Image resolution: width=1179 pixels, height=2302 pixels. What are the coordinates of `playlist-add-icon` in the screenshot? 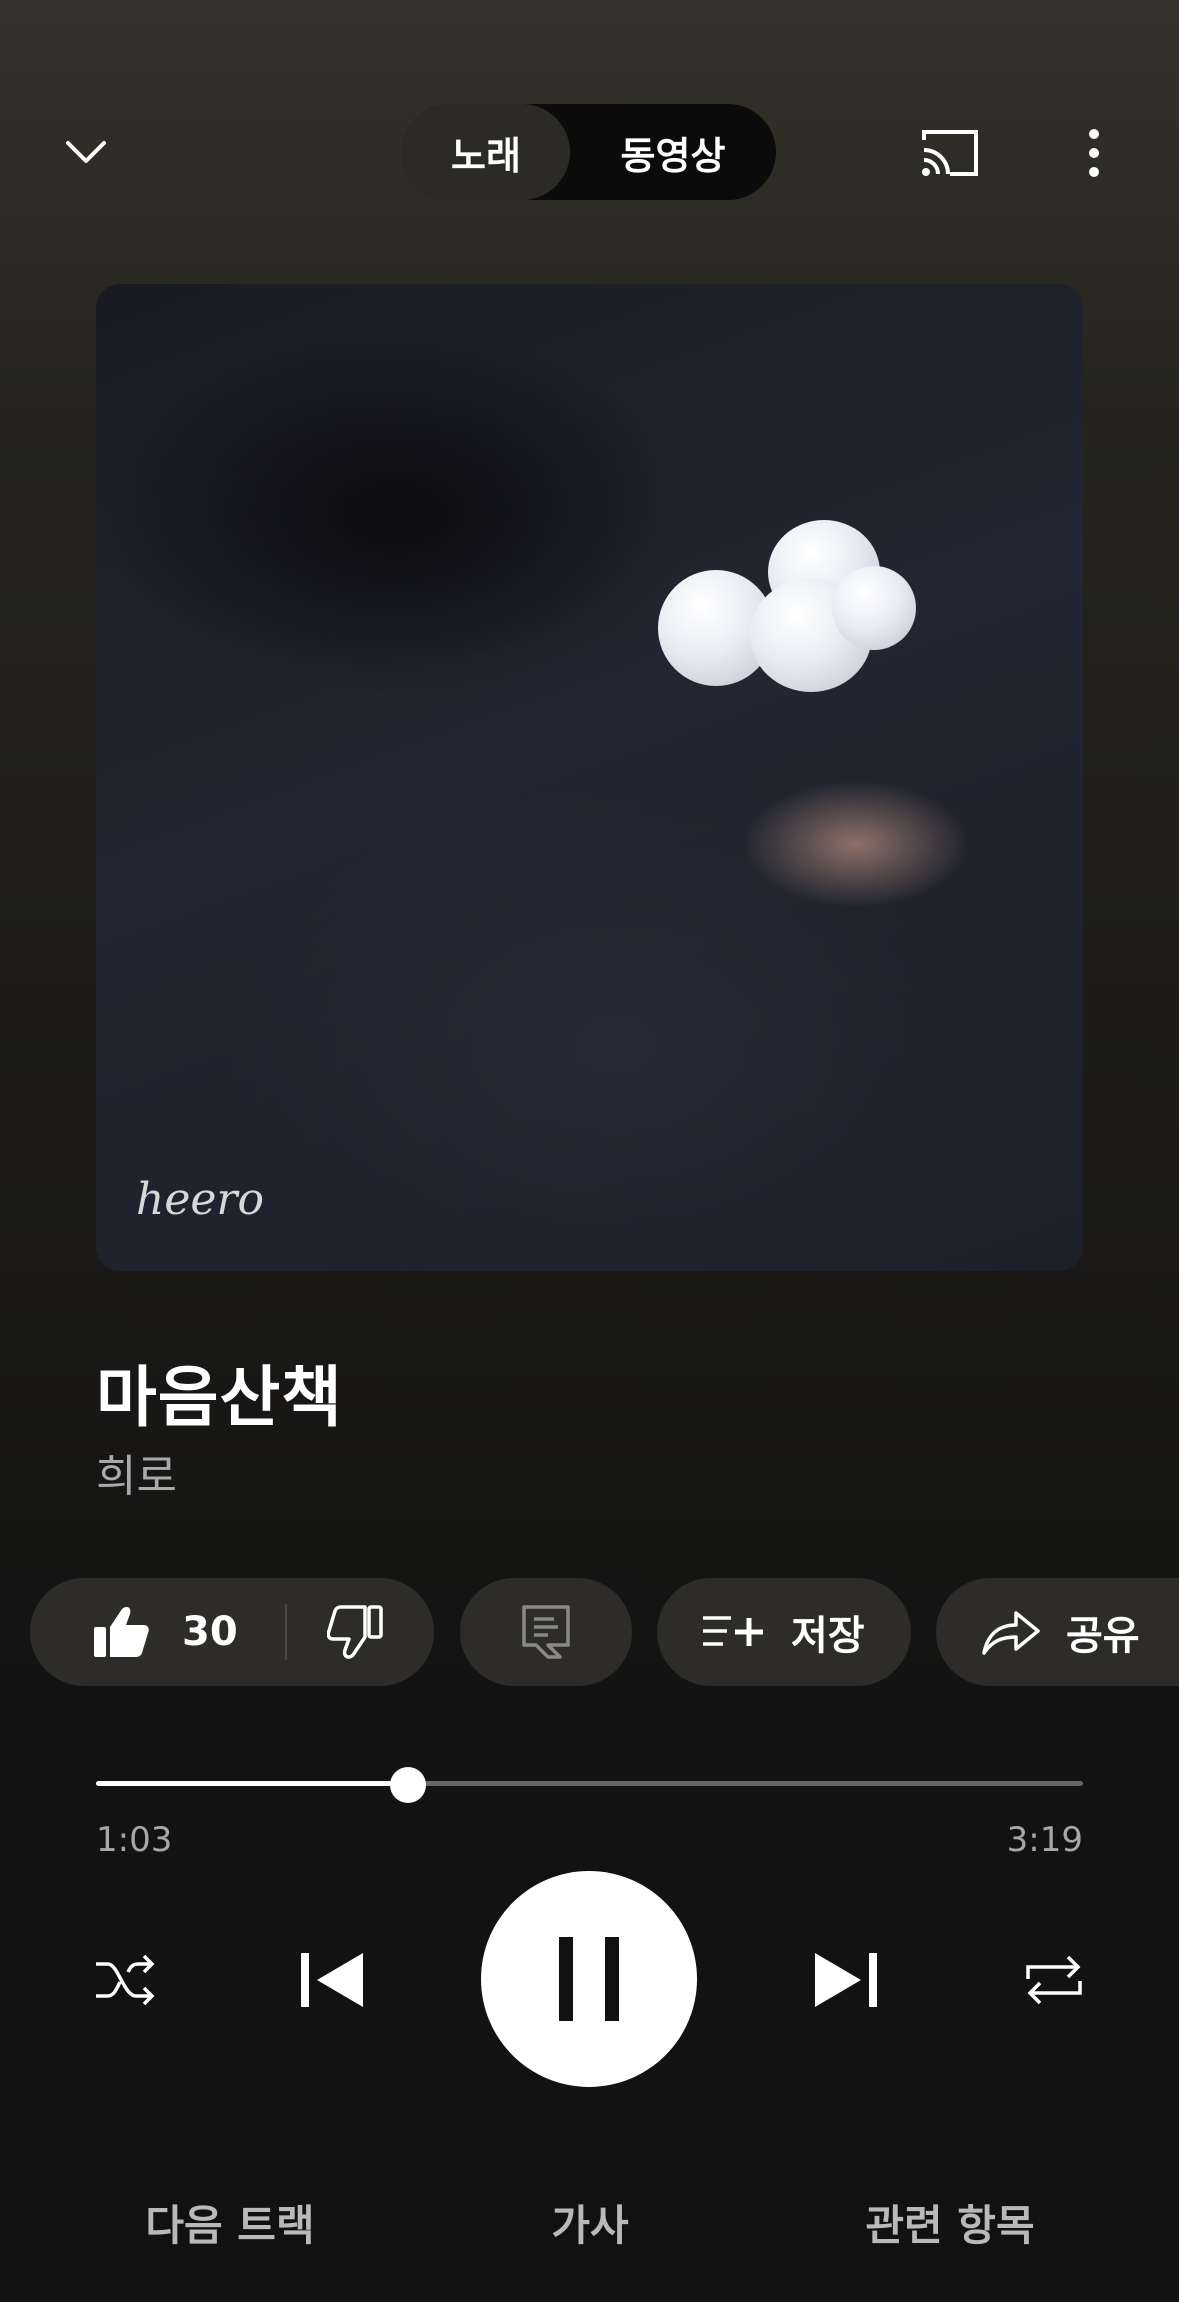 It's located at (733, 1631).